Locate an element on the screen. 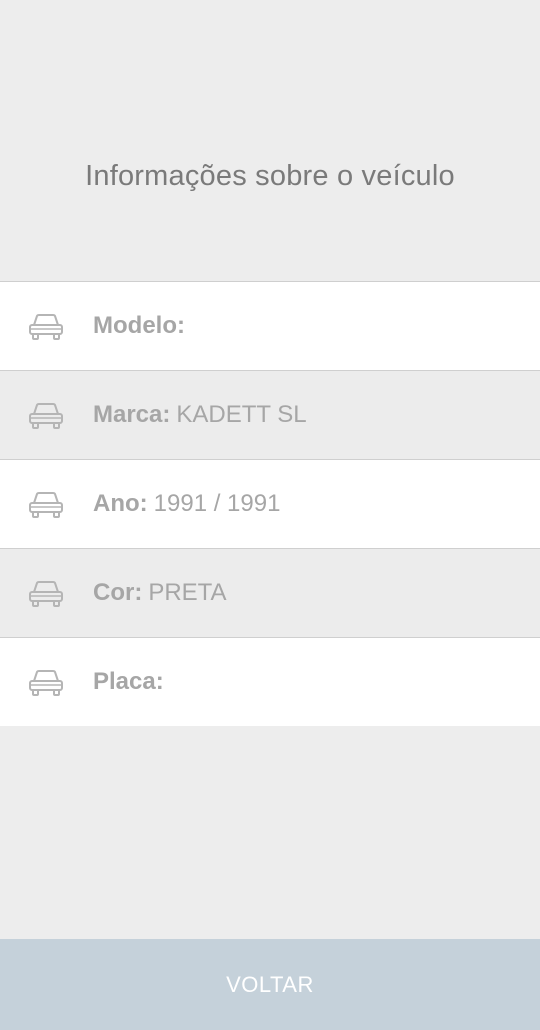  back-button: VOLTAR is located at coordinates (270, 984).